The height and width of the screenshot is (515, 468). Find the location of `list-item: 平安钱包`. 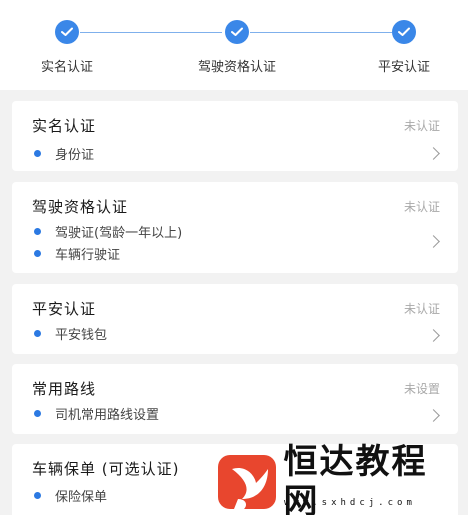

list-item: 平安钱包 is located at coordinates (70, 333).